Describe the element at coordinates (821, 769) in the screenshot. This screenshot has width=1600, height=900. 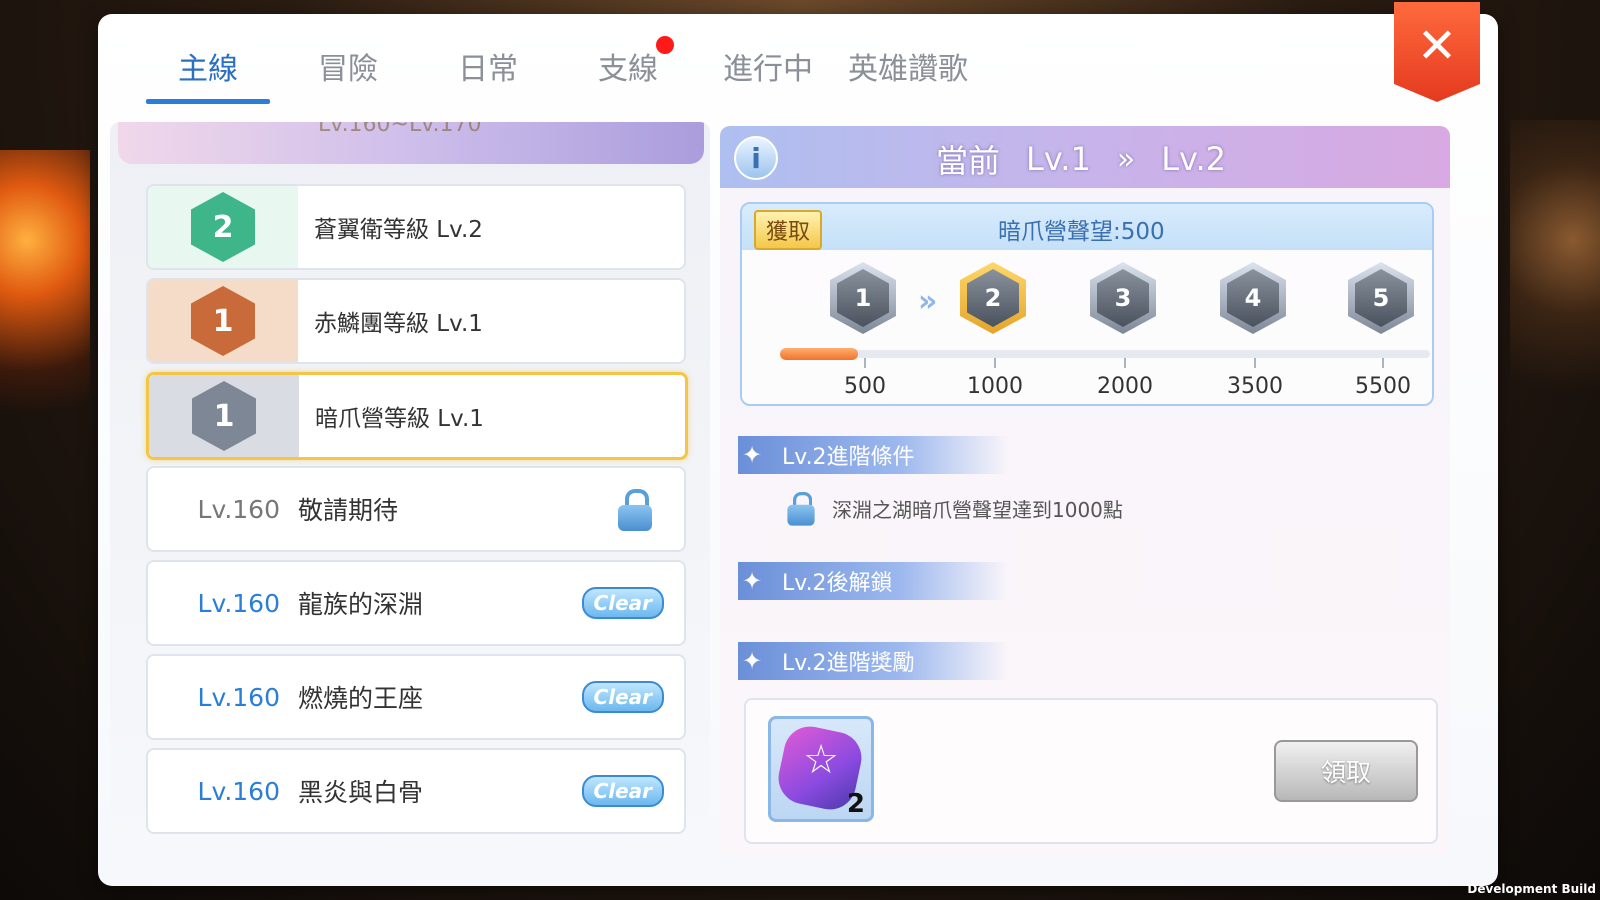
I see `reward-item: ☆ 2` at that location.